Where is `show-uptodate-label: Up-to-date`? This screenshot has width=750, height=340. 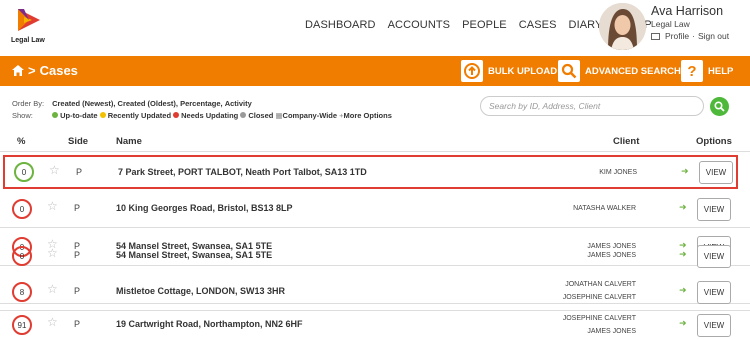 show-uptodate-label: Up-to-date is located at coordinates (79, 115).